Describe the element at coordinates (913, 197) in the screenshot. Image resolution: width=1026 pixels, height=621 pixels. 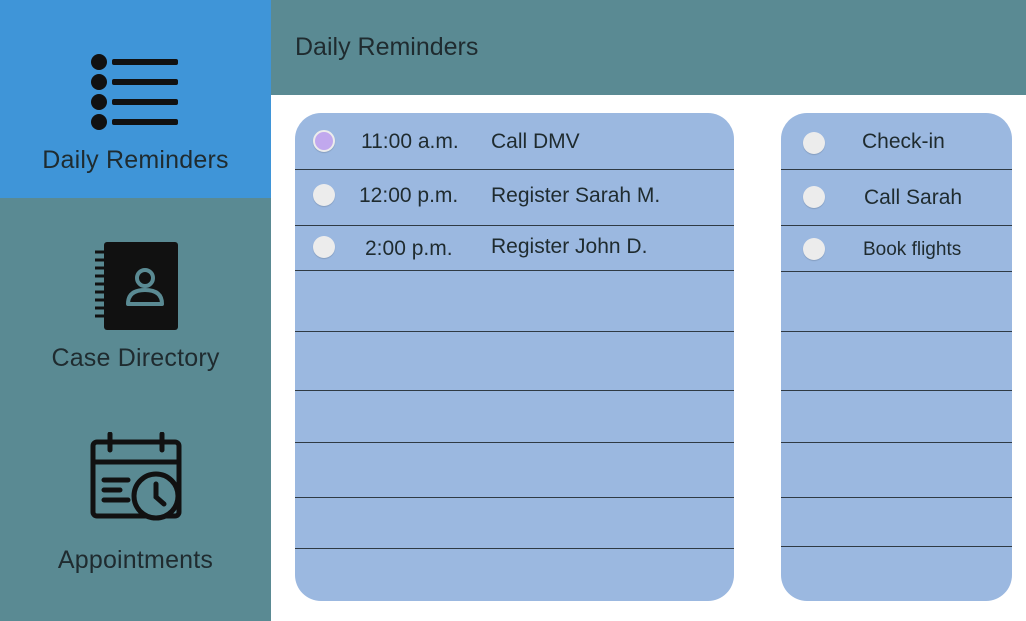
I see `todo-label: Call Sarah` at that location.